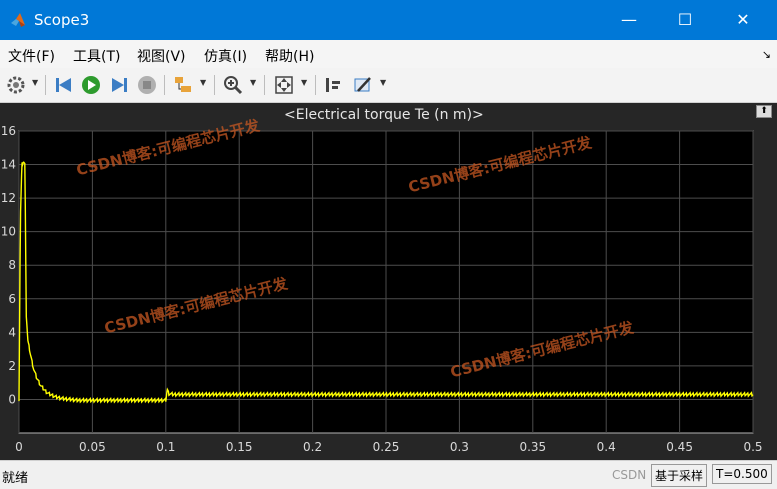  I want to click on menu-dock-arrow-icon: ↘, so click(766, 54).